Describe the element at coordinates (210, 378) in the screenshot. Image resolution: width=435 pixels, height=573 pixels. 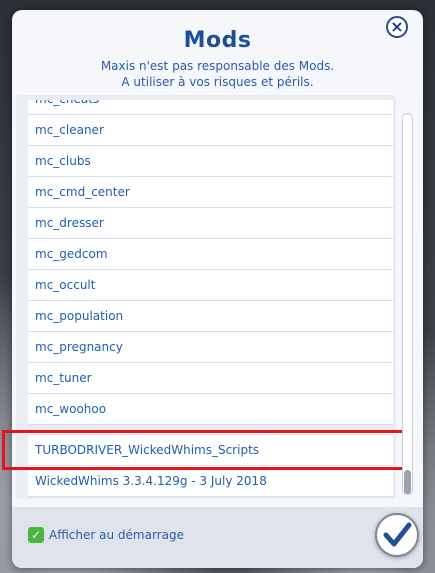
I see `list-item: mc_tuner` at that location.